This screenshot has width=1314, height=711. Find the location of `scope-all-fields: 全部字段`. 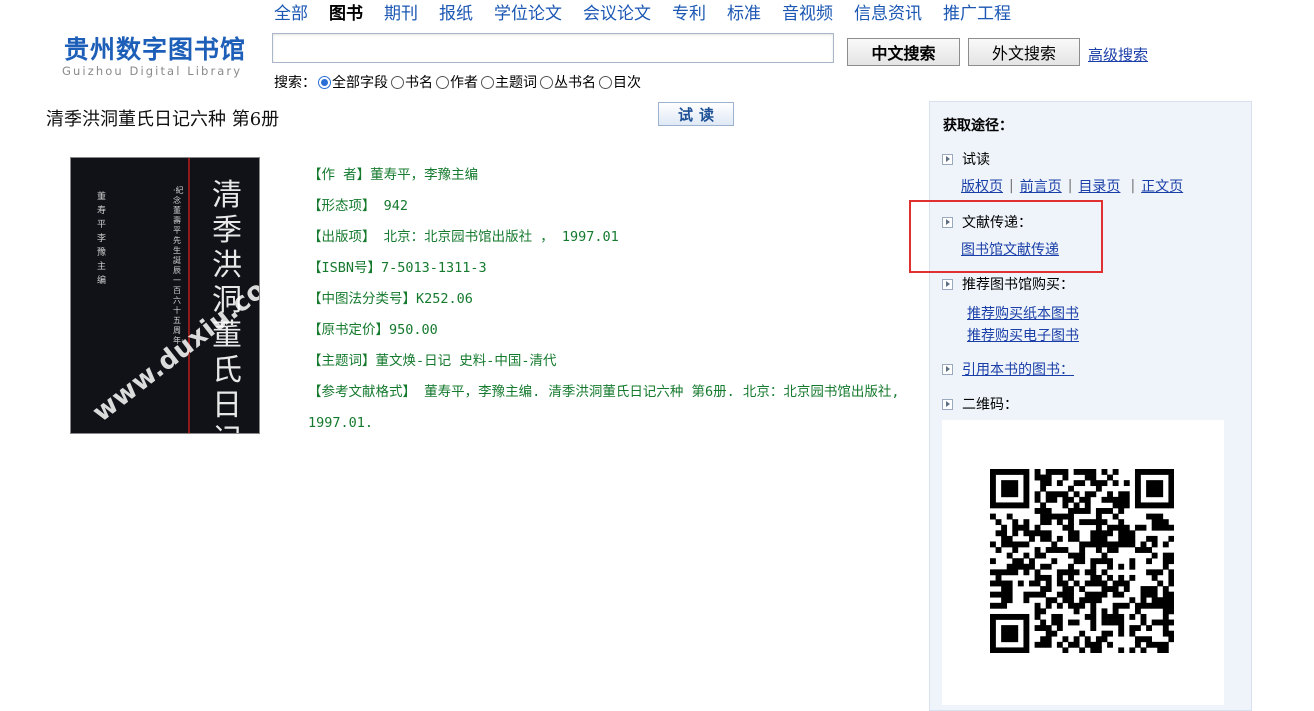

scope-all-fields: 全部字段 is located at coordinates (353, 82).